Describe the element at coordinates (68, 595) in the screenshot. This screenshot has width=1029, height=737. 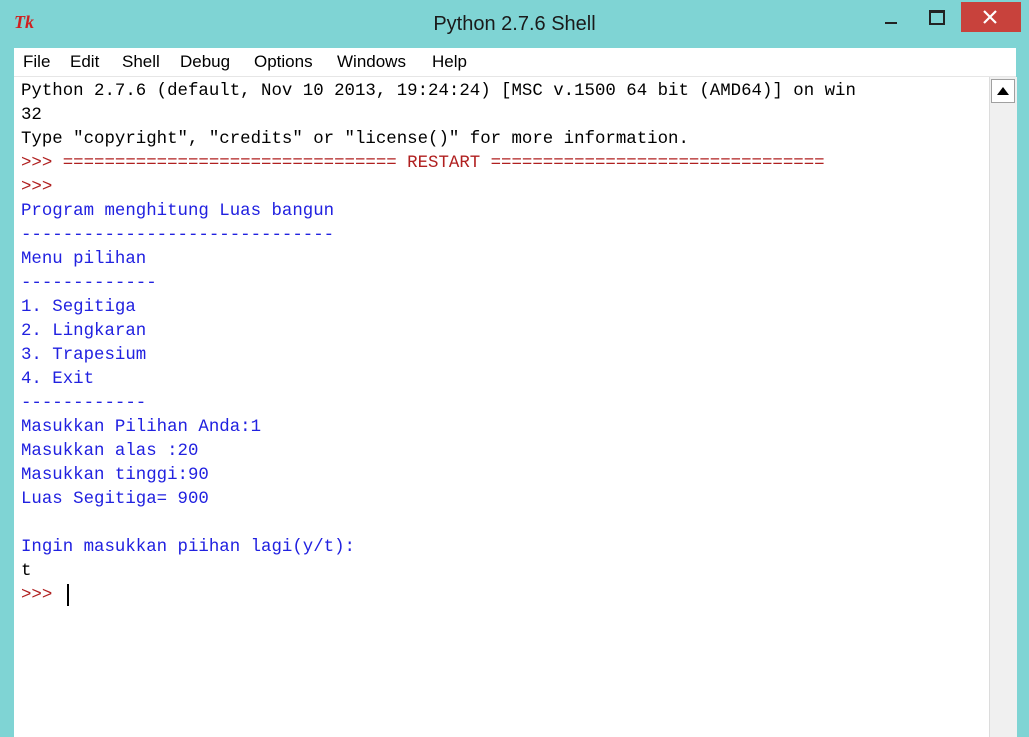
I see `text-cursor` at that location.